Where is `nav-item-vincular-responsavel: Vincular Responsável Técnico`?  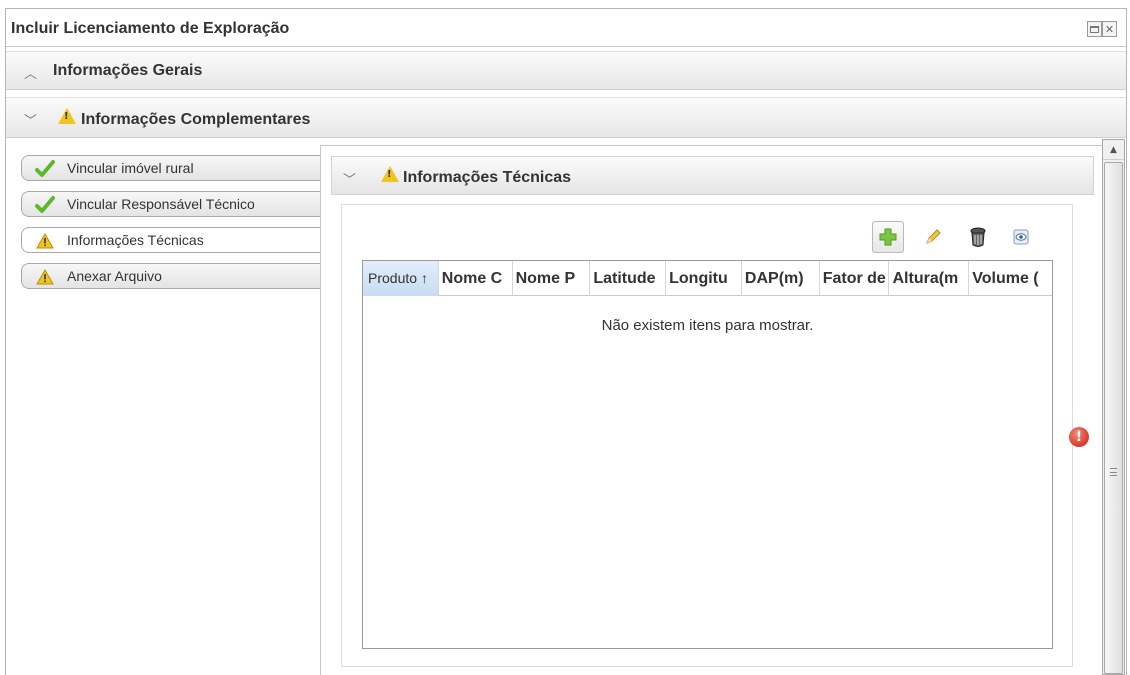 nav-item-vincular-responsavel: Vincular Responsável Técnico is located at coordinates (171, 204).